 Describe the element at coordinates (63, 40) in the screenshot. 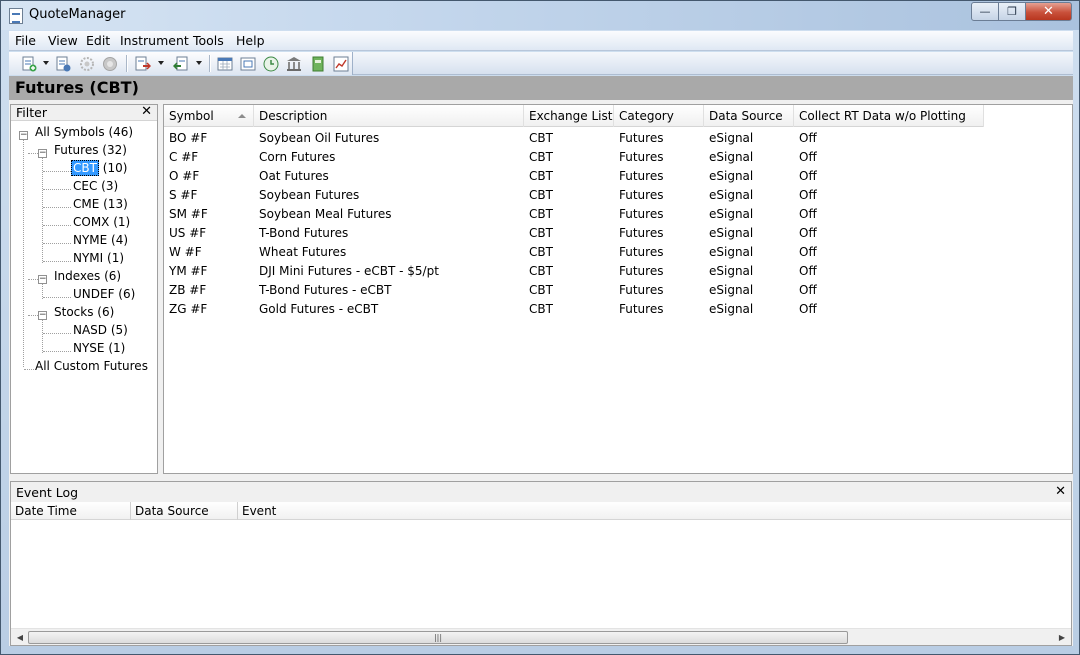

I see `menu-view: View` at that location.